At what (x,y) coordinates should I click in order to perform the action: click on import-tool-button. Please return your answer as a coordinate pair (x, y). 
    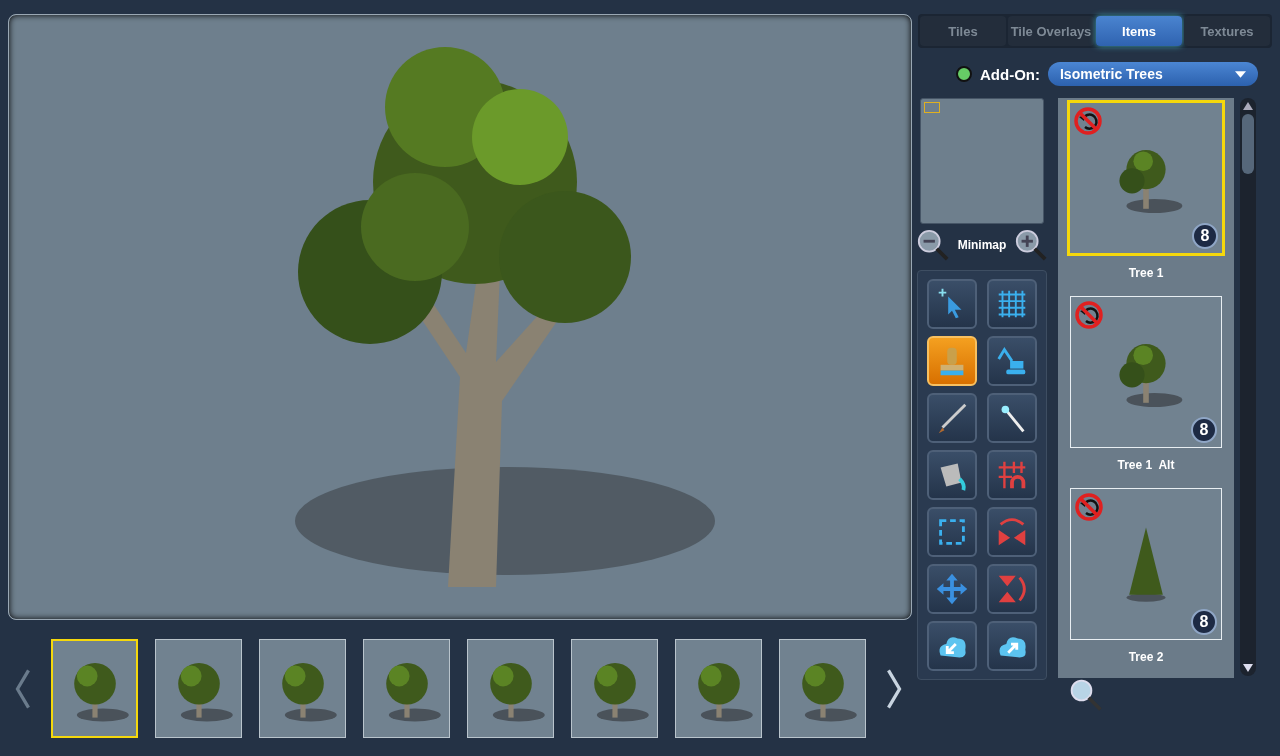
    Looking at the image, I should click on (952, 646).